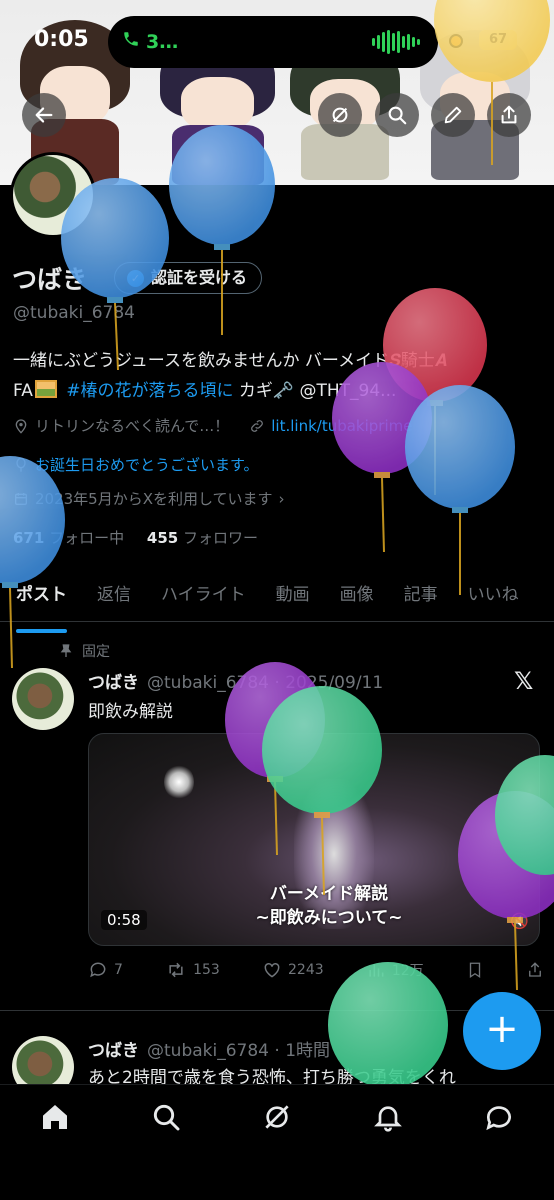  I want to click on bio-text: FA, so click(23, 391).